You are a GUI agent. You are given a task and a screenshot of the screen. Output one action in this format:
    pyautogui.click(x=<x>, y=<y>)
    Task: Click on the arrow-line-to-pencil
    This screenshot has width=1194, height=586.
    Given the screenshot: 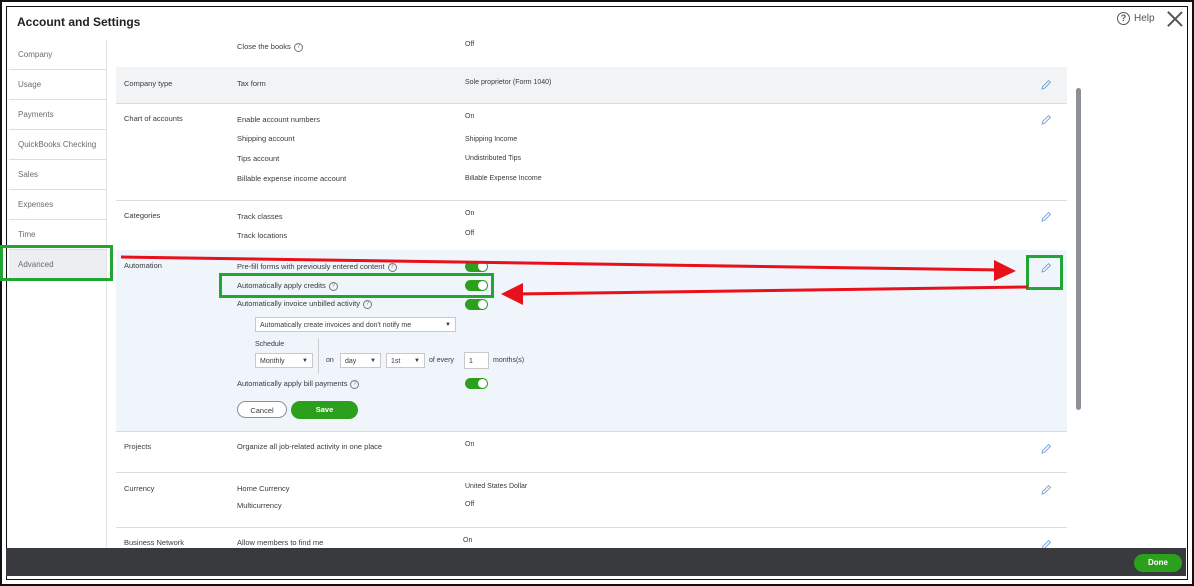 What is the action you would take?
    pyautogui.click(x=561, y=263)
    